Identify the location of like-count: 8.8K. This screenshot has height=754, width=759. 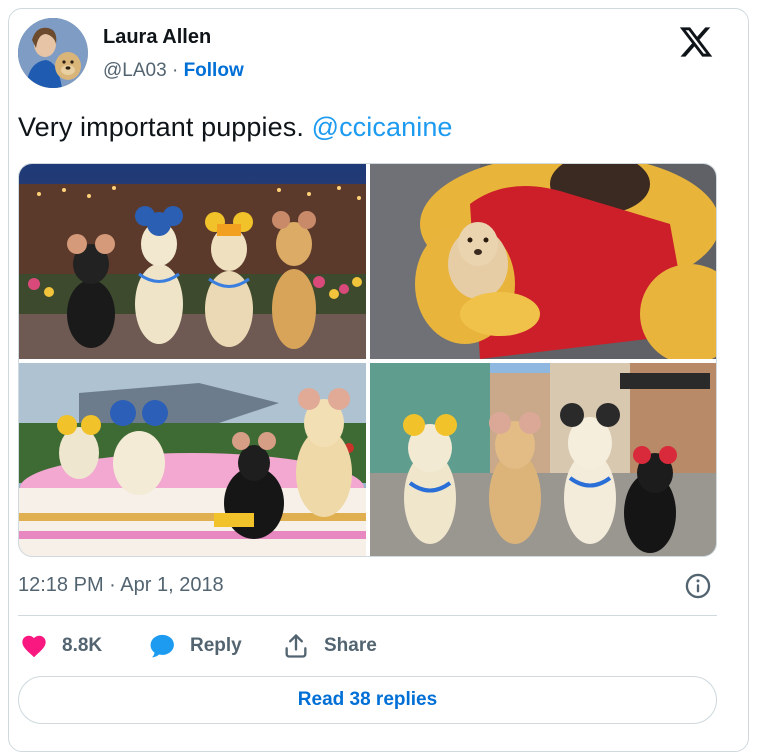
(82, 645).